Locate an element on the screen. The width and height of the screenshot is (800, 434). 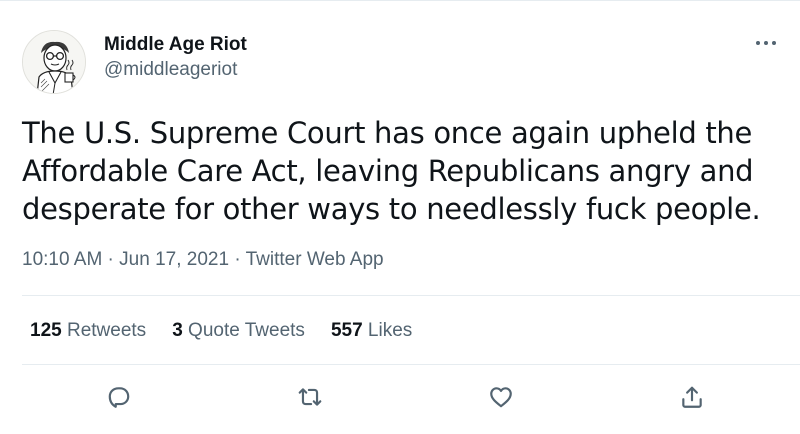
tweet-time-link: 10:10 AM · Jun 17, 2021 is located at coordinates (125, 259).